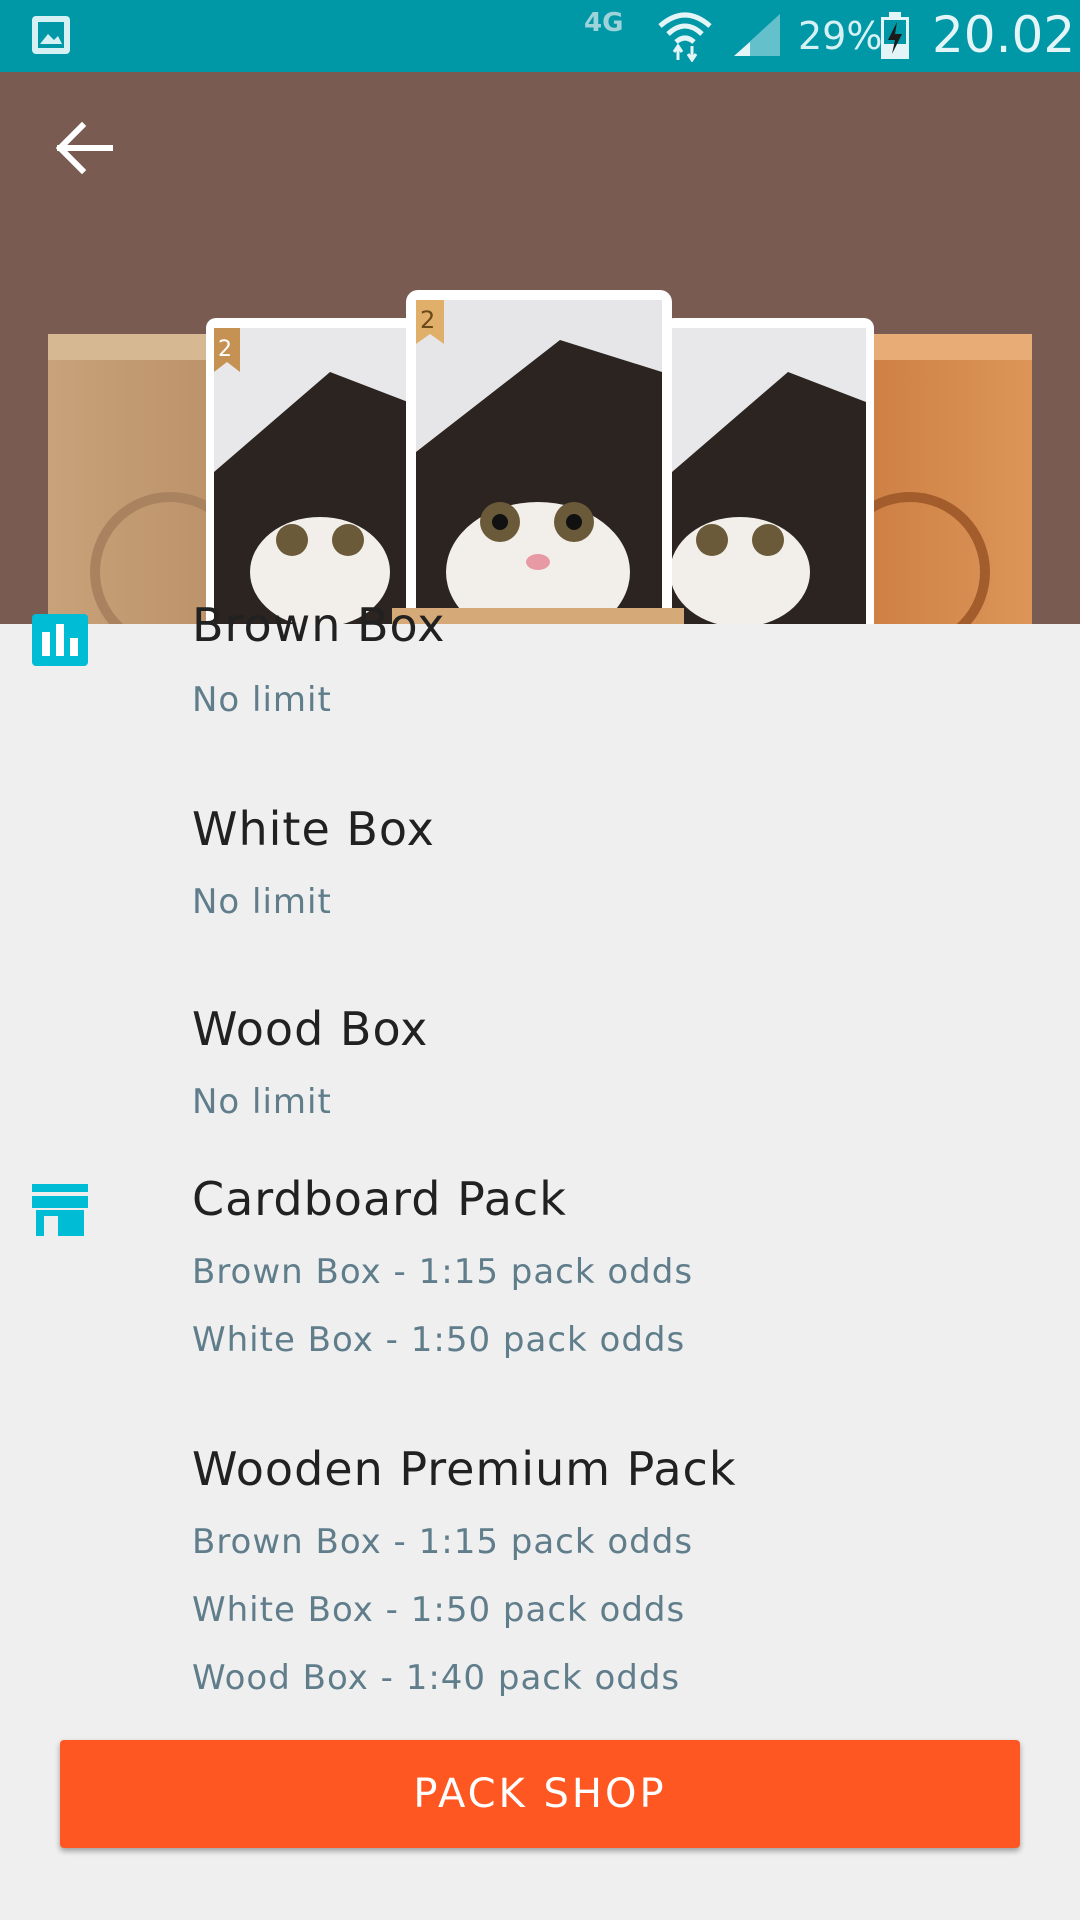 This screenshot has width=1080, height=1920. I want to click on network-type: 4G, so click(604, 23).